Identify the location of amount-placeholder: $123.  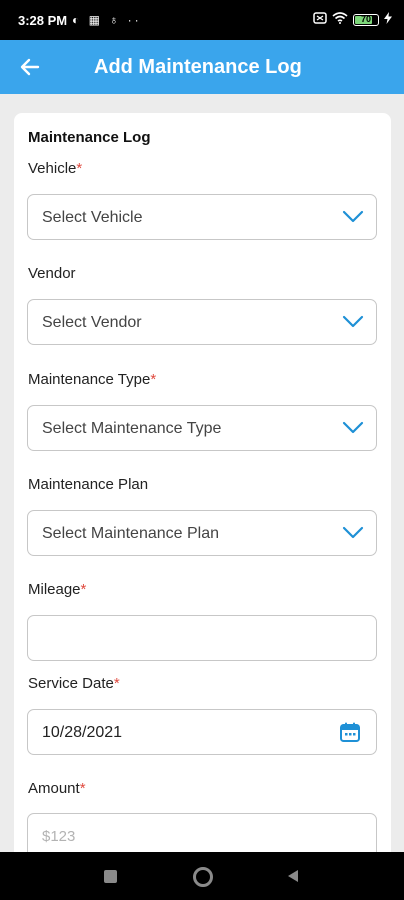
(59, 836).